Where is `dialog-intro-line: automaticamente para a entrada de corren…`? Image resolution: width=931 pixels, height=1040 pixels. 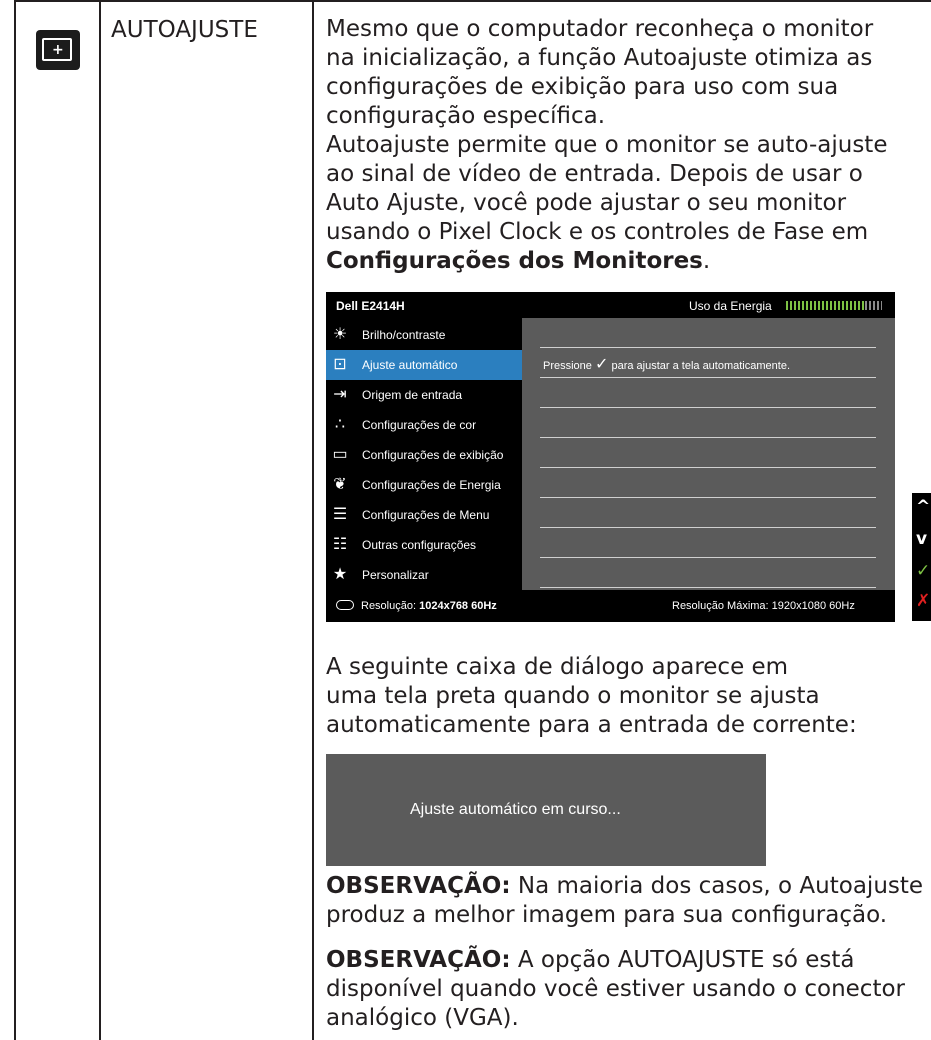 dialog-intro-line: automaticamente para a entrada de corren… is located at coordinates (591, 725).